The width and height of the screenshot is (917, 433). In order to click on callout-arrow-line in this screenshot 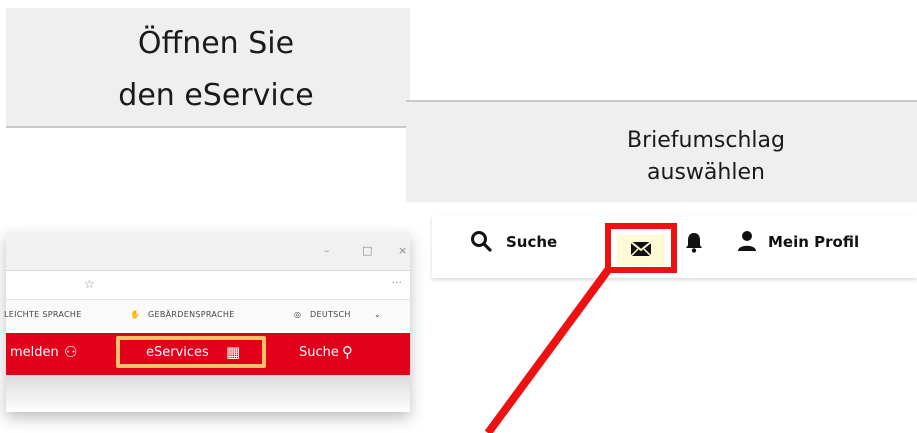, I will do `click(548, 350)`.